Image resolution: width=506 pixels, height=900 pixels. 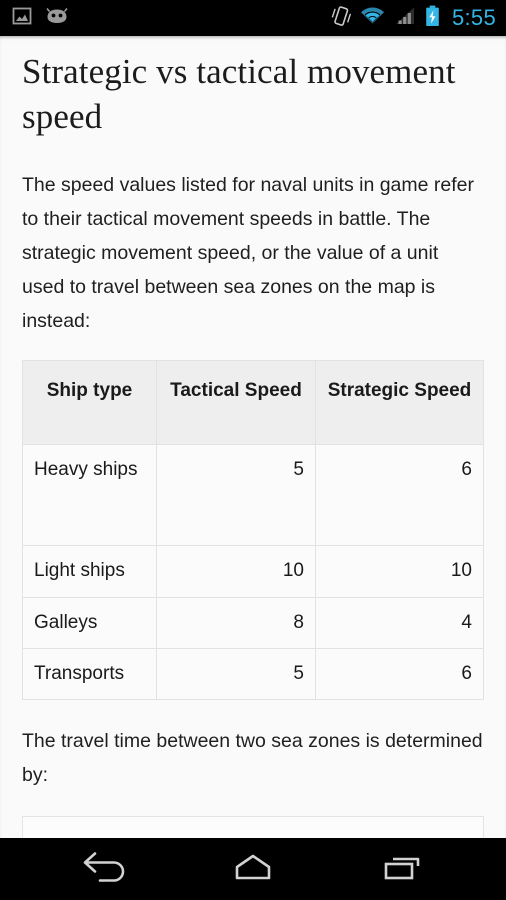 I want to click on back-arrow-icon, so click(x=104, y=869).